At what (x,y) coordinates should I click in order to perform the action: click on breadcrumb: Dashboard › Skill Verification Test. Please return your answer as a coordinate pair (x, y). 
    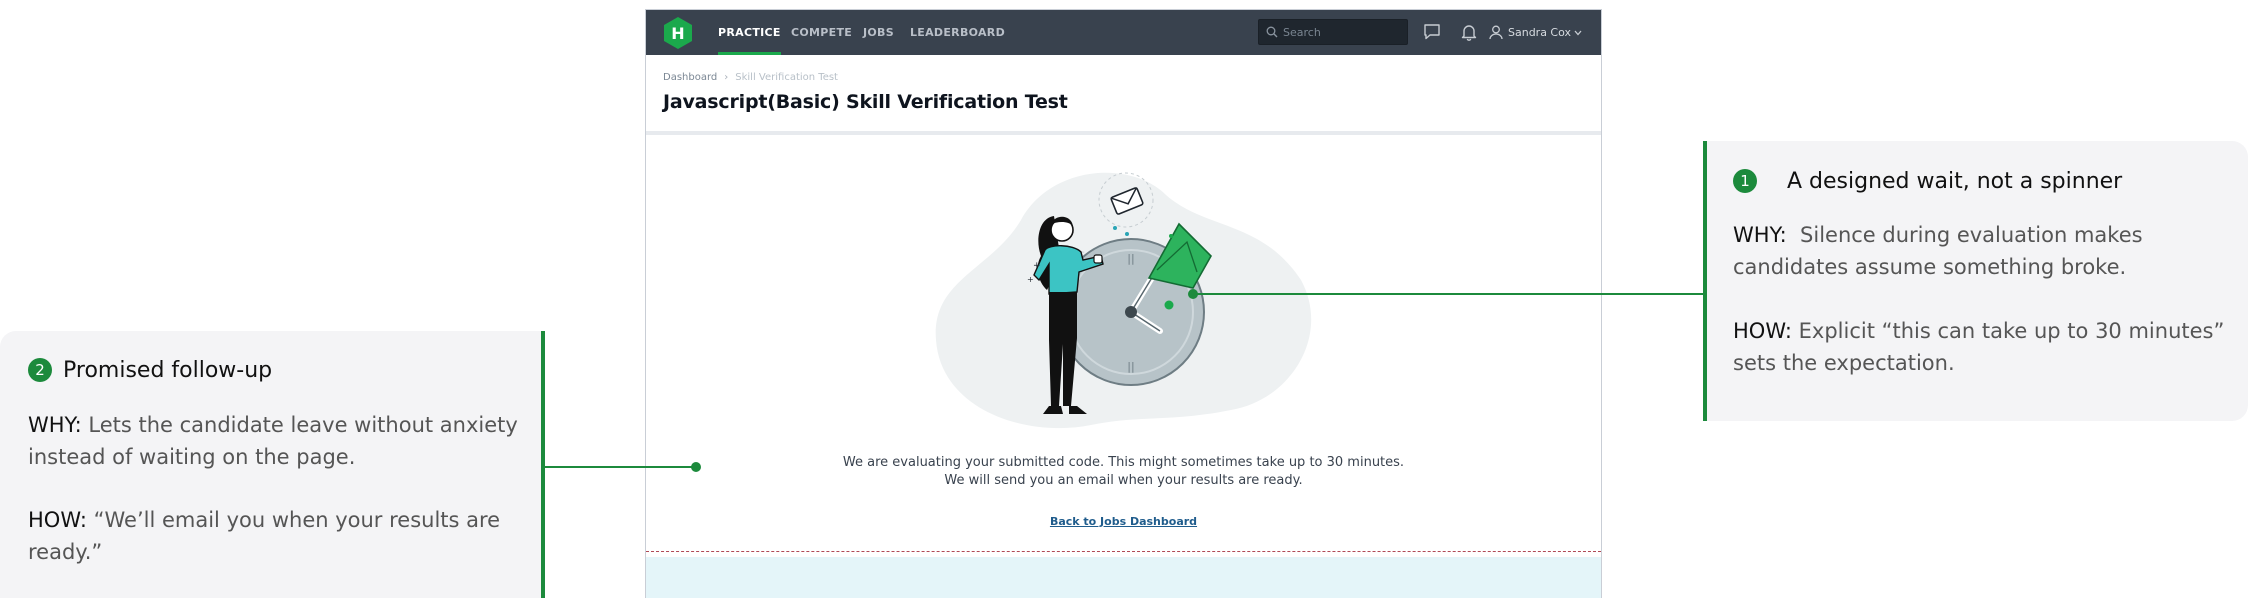
    Looking at the image, I should click on (750, 77).